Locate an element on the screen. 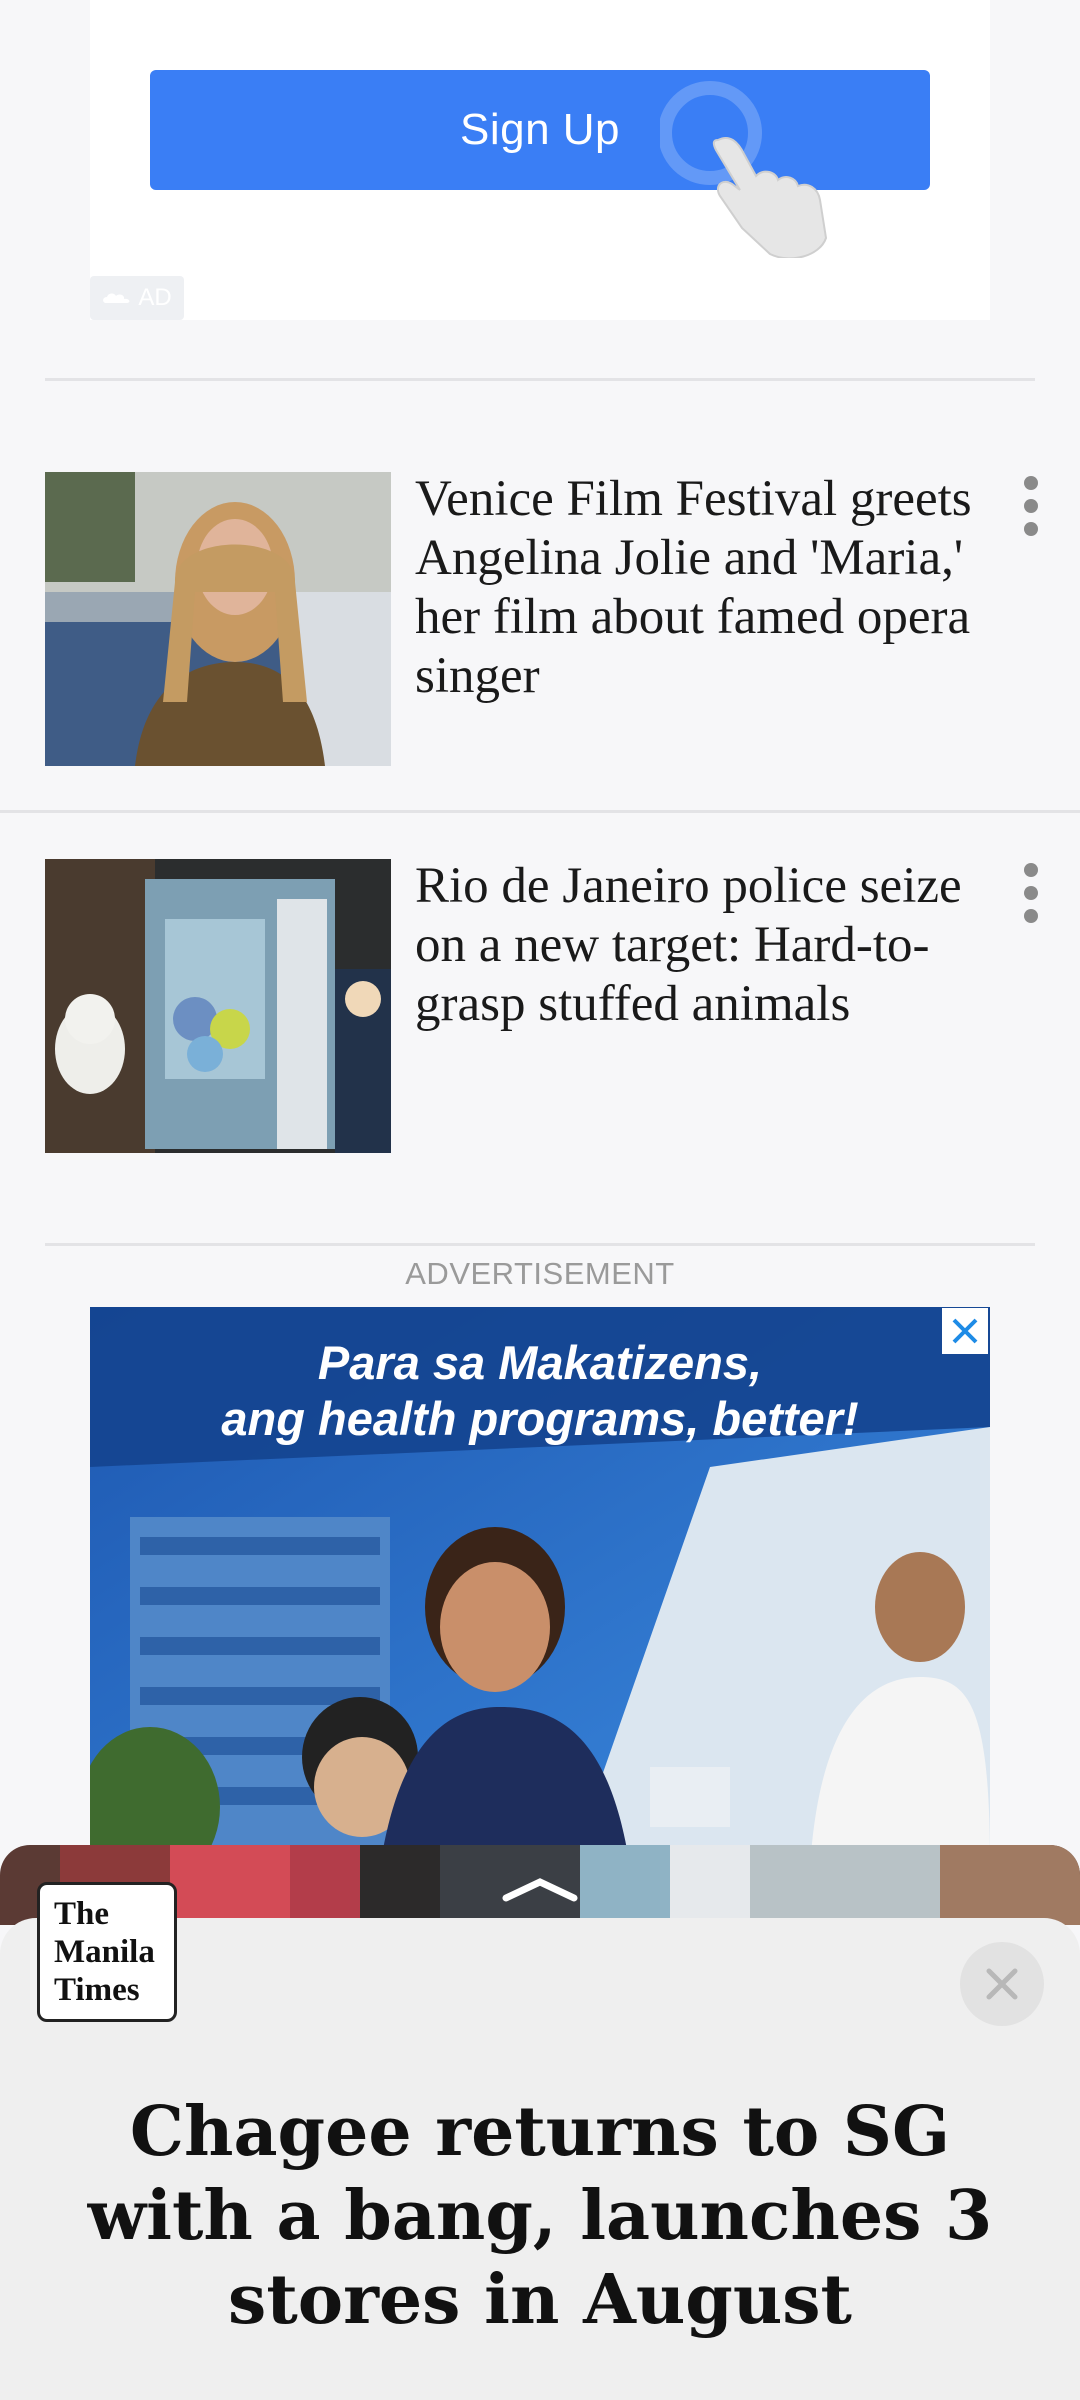 The width and height of the screenshot is (1080, 2400). cloud-icon is located at coordinates (116, 298).